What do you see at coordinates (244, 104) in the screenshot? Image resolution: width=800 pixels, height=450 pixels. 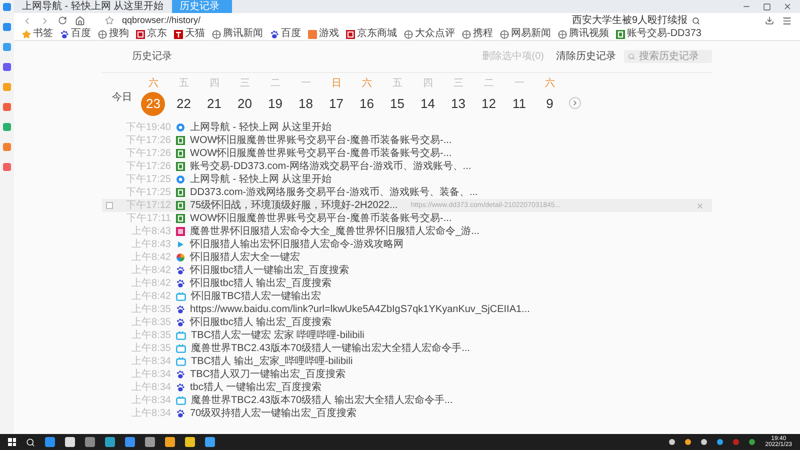 I see `date-button: 20` at bounding box center [244, 104].